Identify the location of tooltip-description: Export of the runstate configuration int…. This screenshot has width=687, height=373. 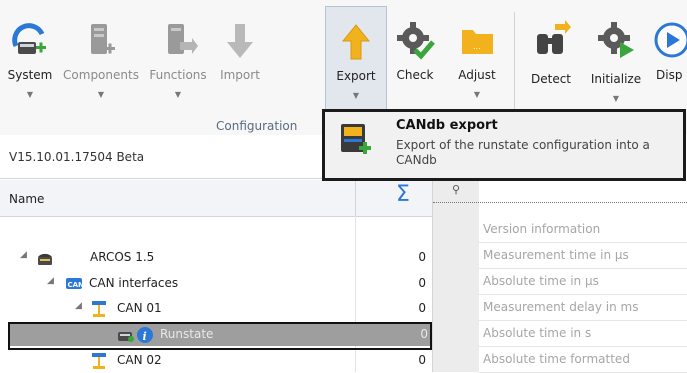
(523, 152).